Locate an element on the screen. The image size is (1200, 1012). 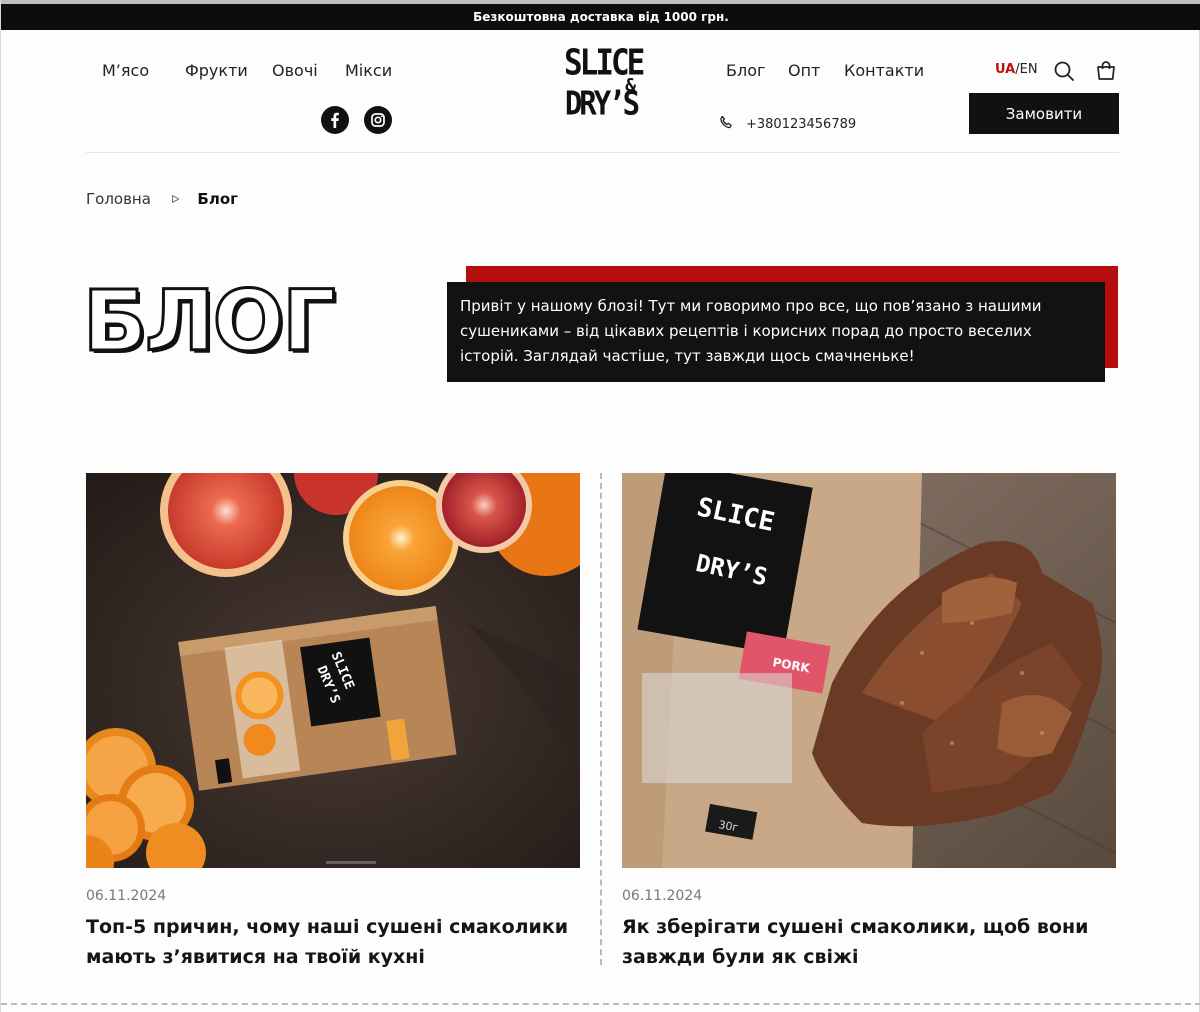
breadcrumb: Головна ᐅ Блог is located at coordinates (162, 199).